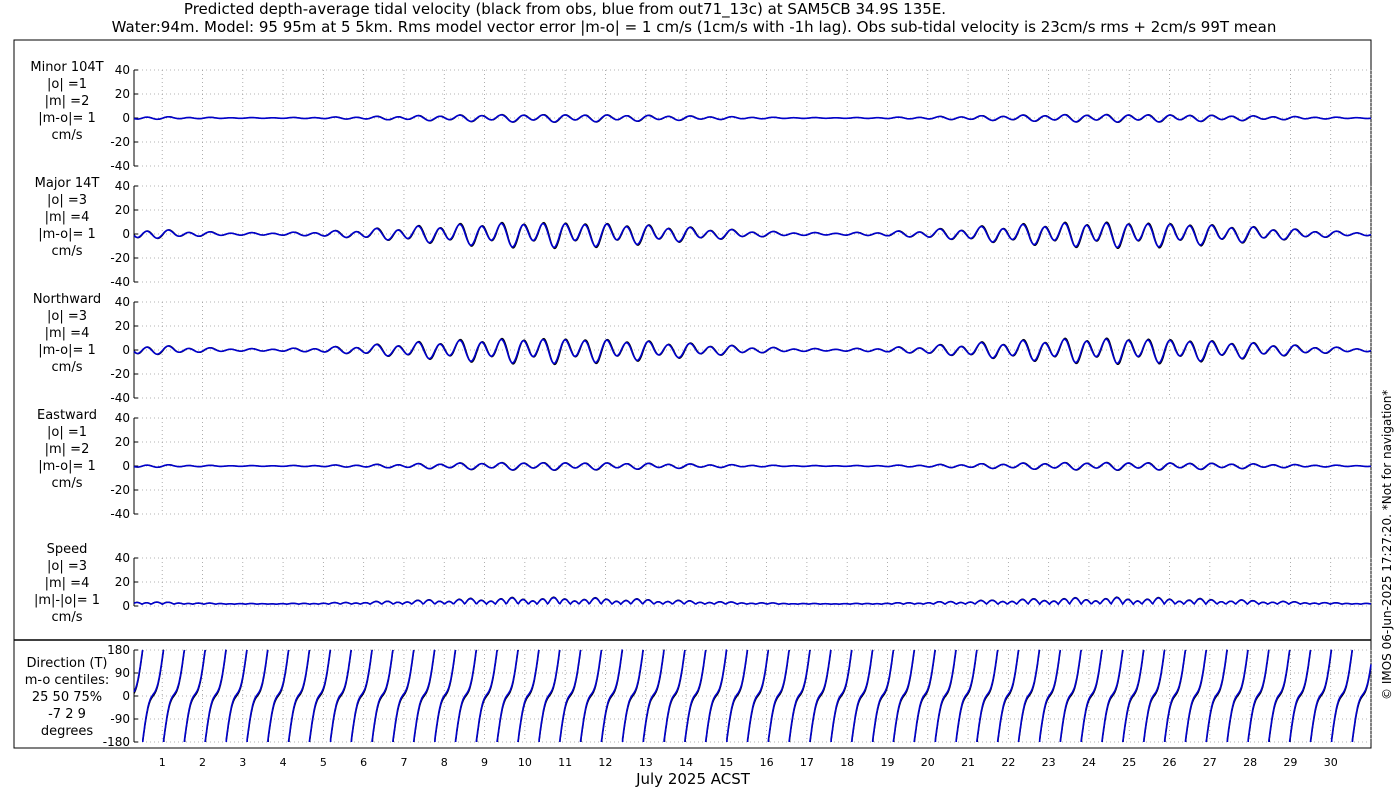  Describe the element at coordinates (484, 762) in the screenshot. I see `x-tick-label: 9` at that location.